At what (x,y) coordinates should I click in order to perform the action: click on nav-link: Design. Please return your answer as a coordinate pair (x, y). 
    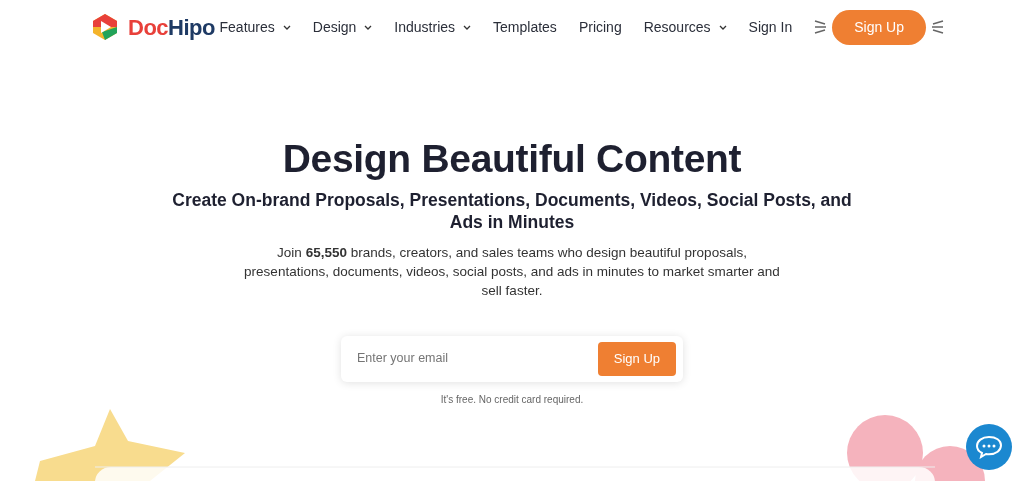
    Looking at the image, I should click on (342, 27).